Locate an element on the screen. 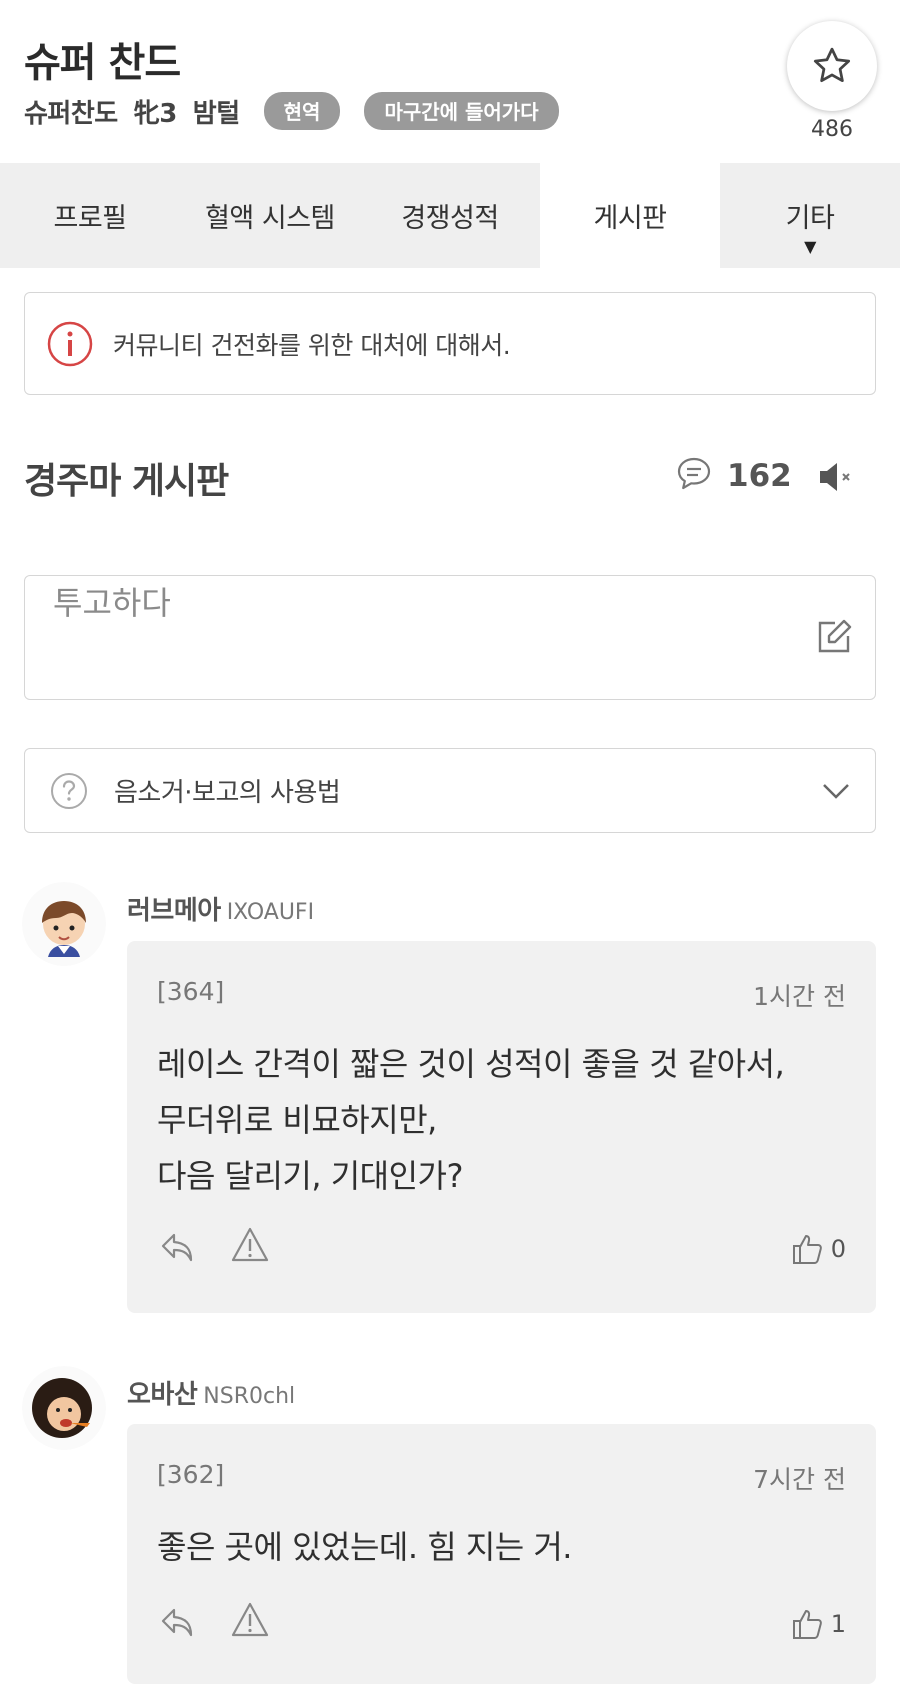 The width and height of the screenshot is (900, 1688). chevron-down-icon is located at coordinates (836, 791).